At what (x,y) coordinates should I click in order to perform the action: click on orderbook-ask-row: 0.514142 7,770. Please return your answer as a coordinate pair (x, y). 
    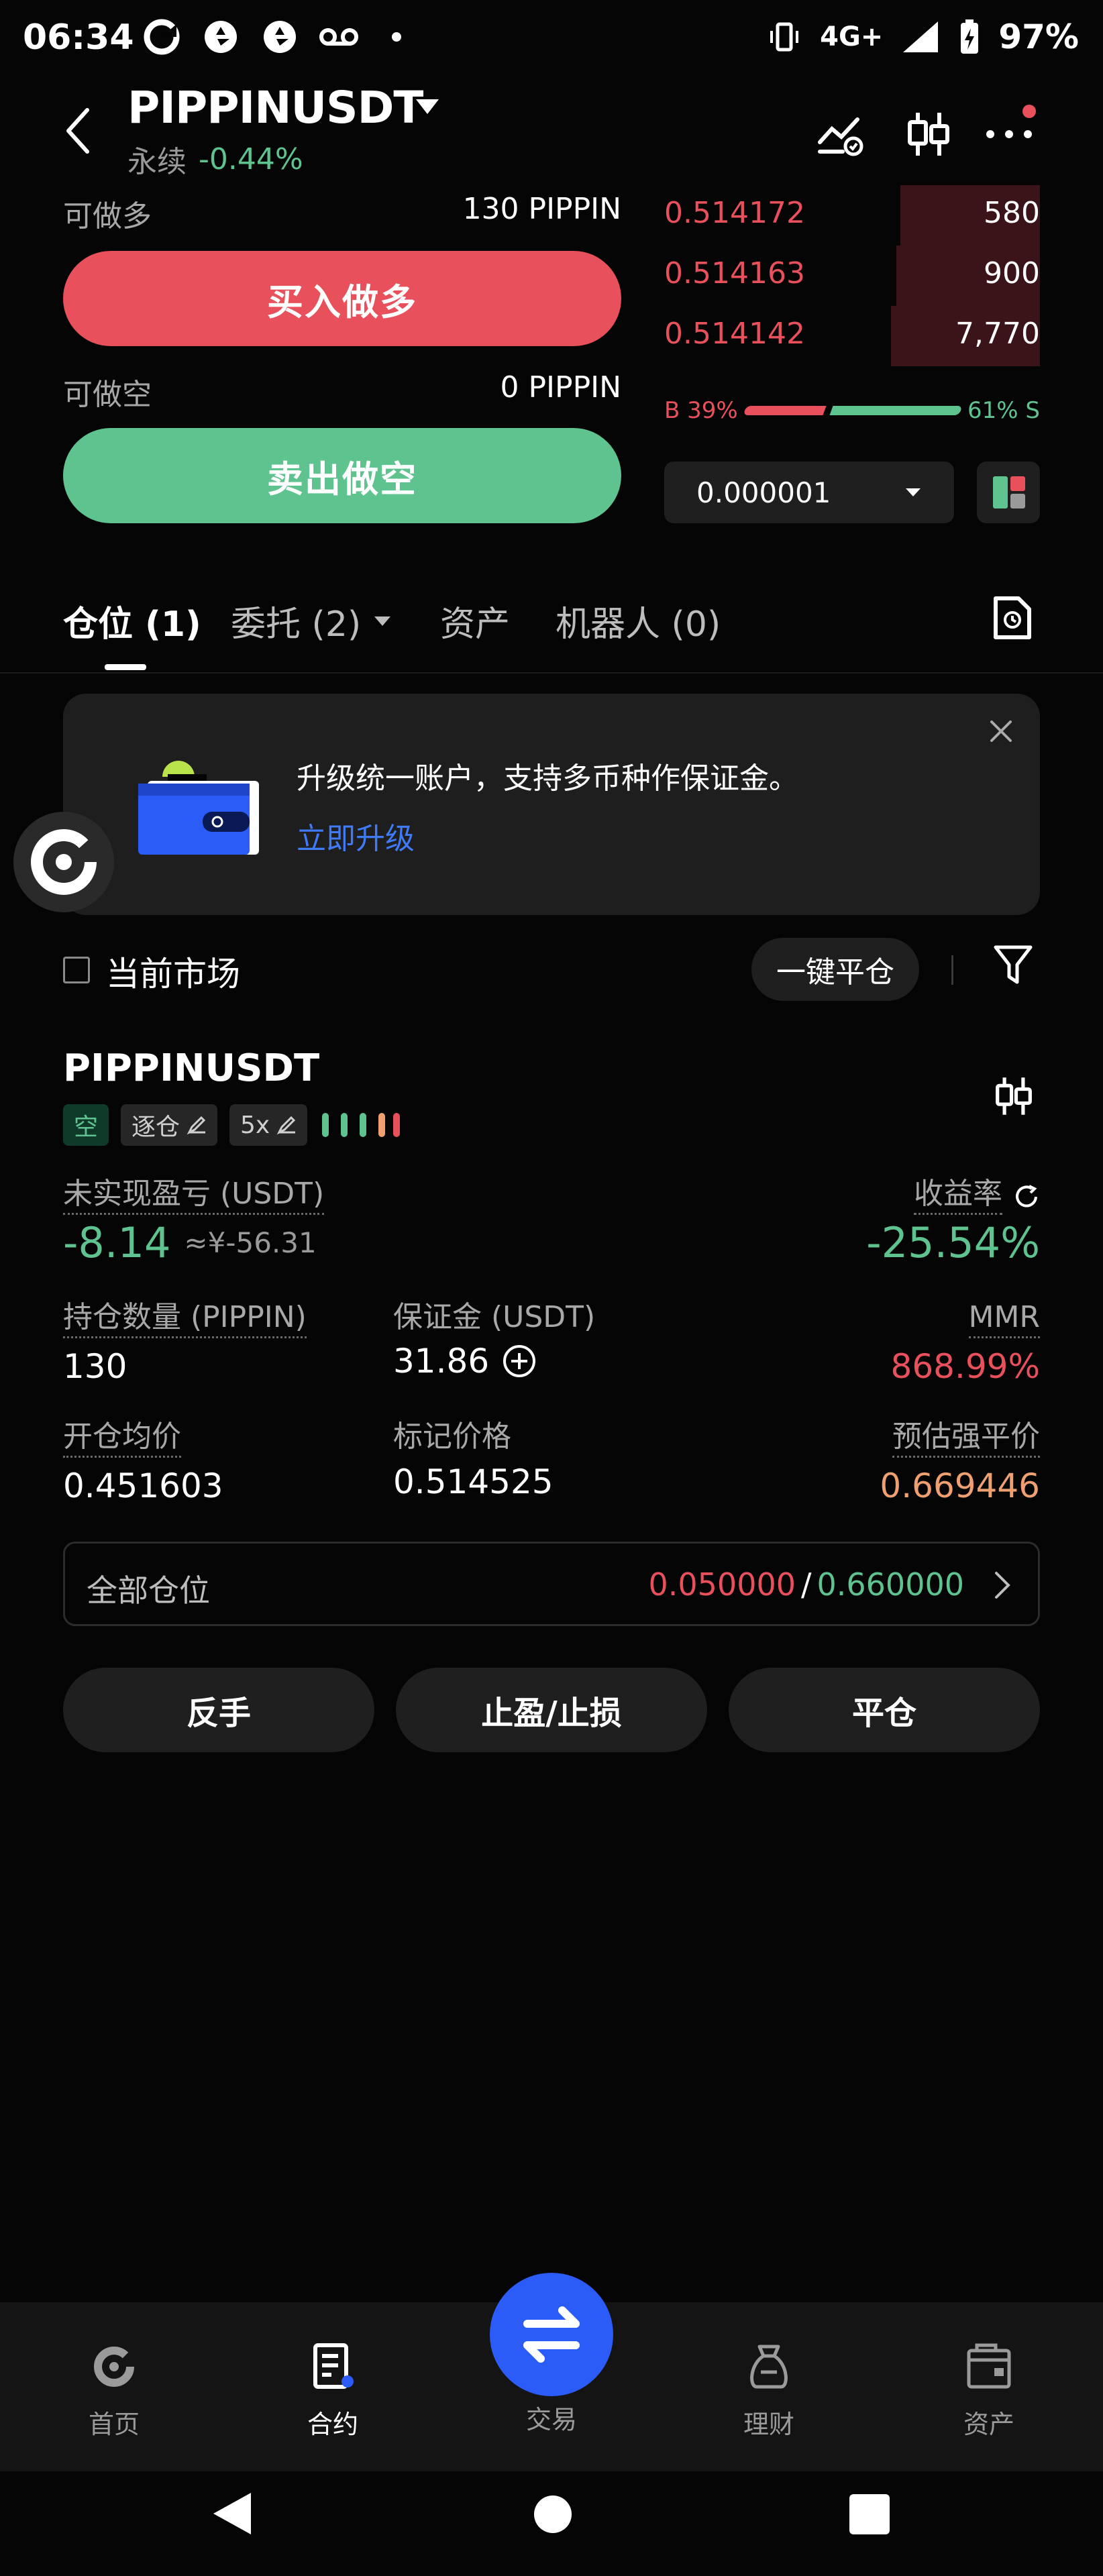
    Looking at the image, I should click on (852, 336).